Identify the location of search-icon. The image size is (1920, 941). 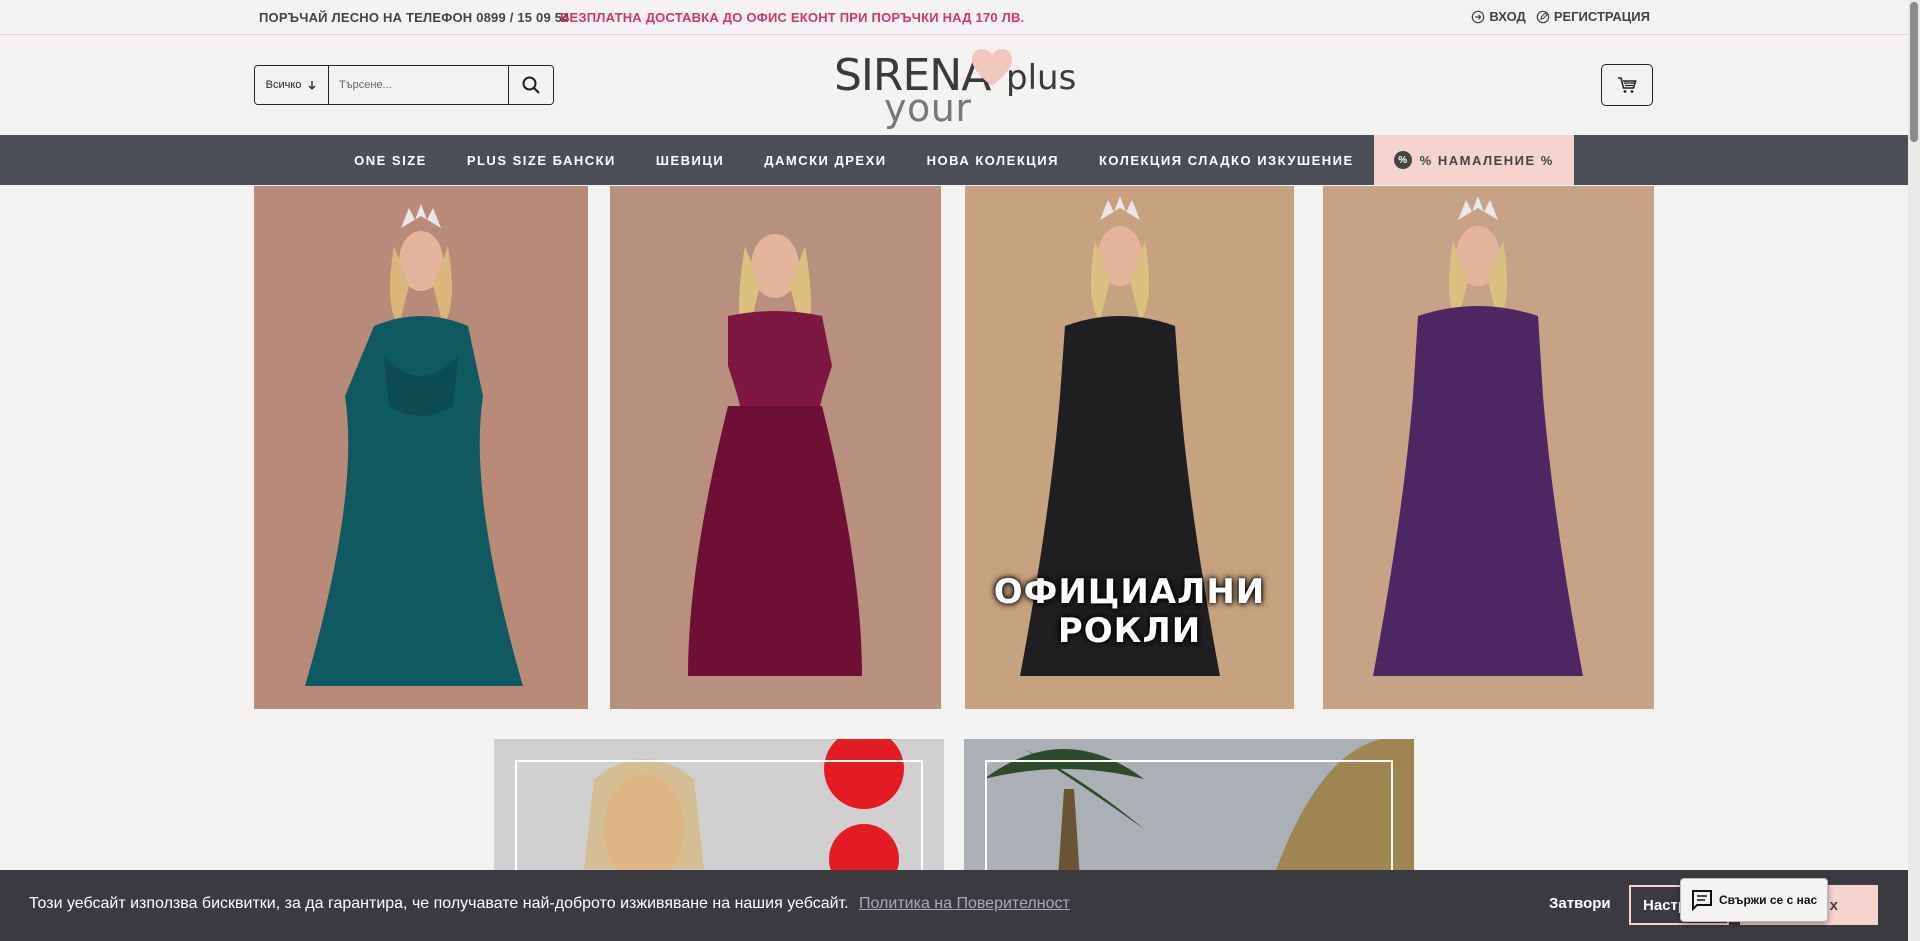
(531, 85).